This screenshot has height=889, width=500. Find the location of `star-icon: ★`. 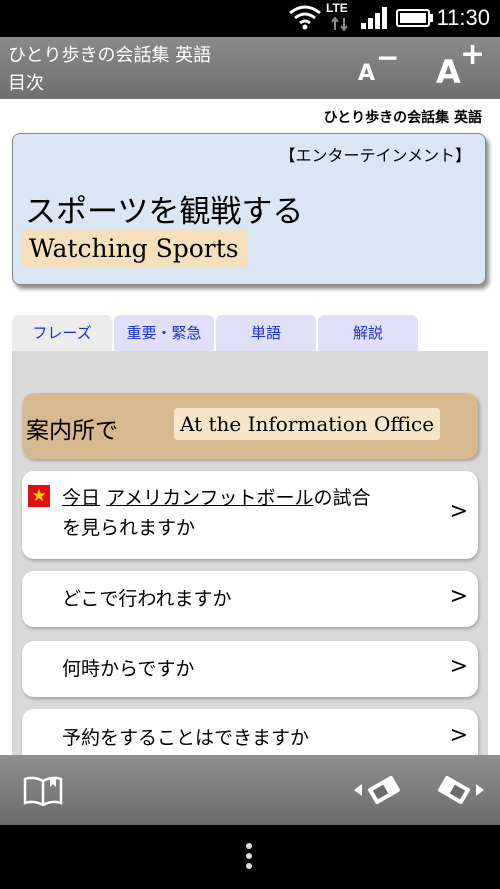

star-icon: ★ is located at coordinates (39, 496).